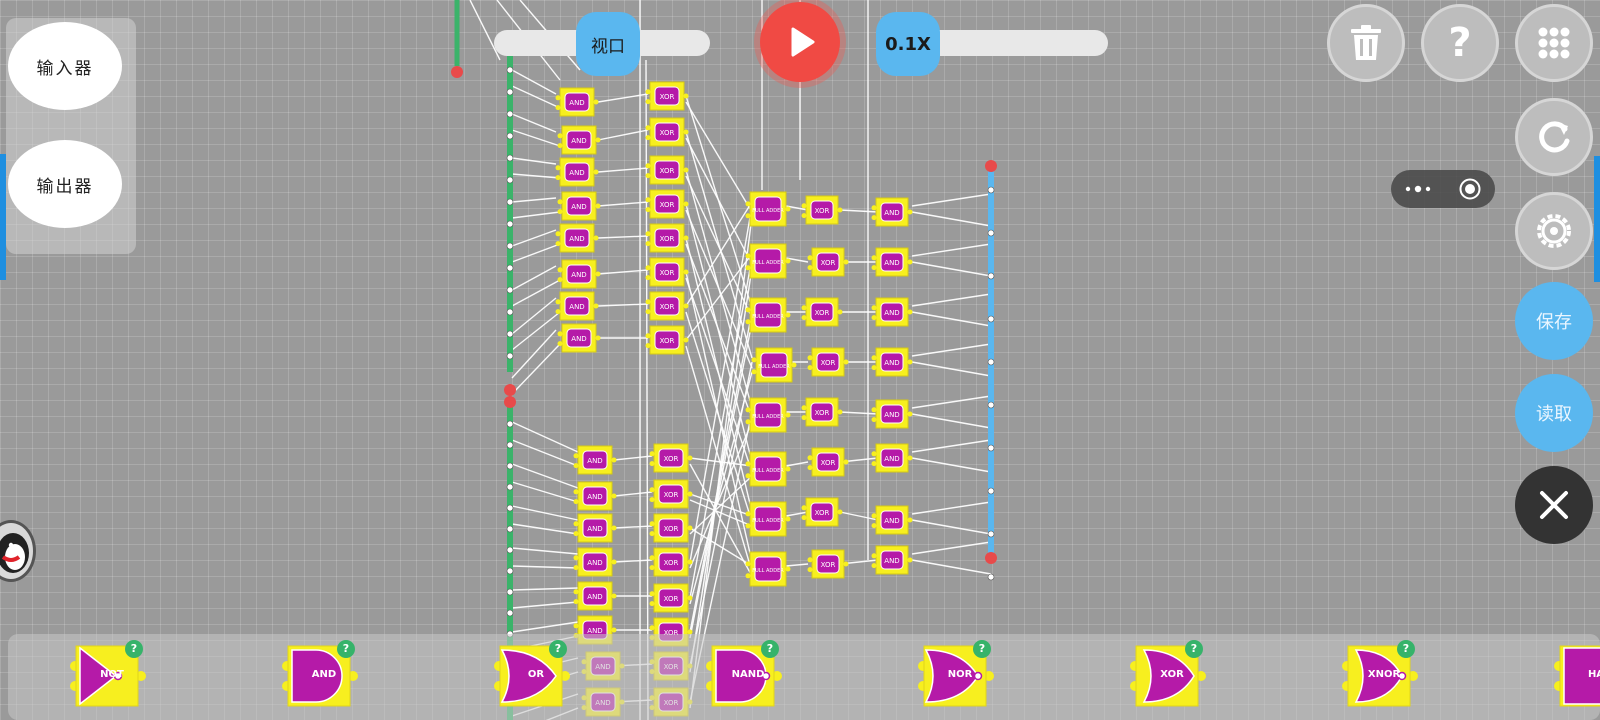 Image resolution: width=1600 pixels, height=720 pixels. I want to click on help-button: ?, so click(1460, 43).